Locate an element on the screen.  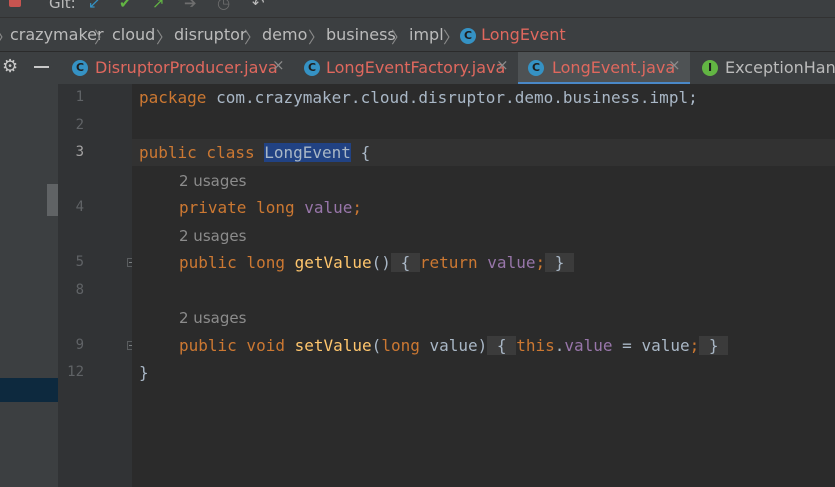
interface-icon: I is located at coordinates (710, 68).